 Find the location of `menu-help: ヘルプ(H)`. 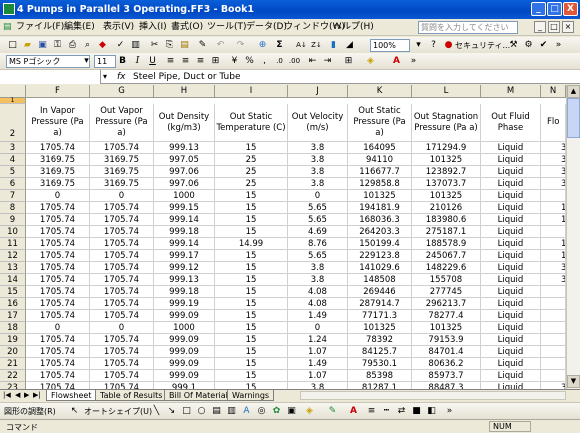

menu-help: ヘルプ(H) is located at coordinates (353, 27).